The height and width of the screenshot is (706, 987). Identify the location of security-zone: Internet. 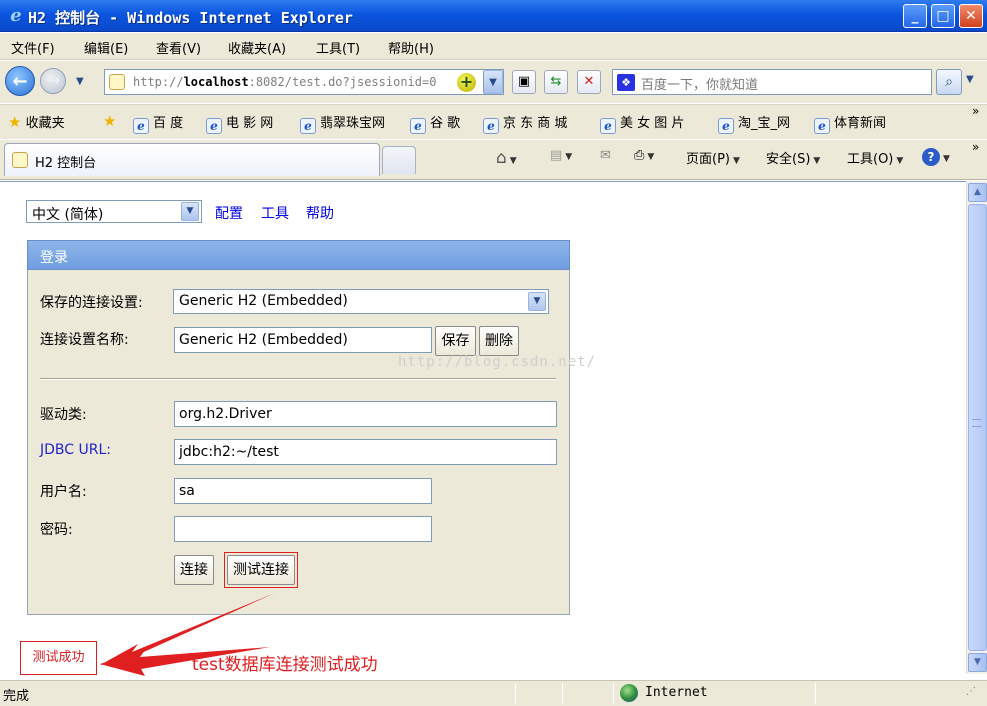
(676, 692).